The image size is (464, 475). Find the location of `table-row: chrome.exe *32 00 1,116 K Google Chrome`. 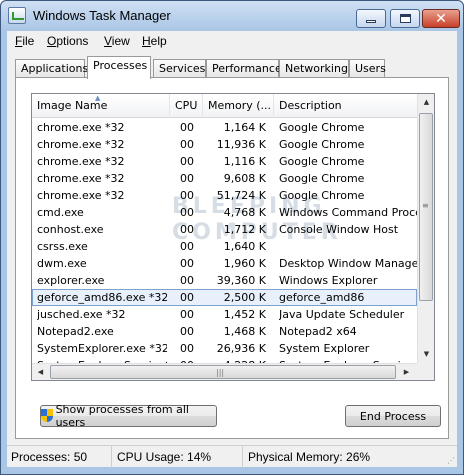

table-row: chrome.exe *32 00 1,116 K Google Chrome is located at coordinates (224, 161).